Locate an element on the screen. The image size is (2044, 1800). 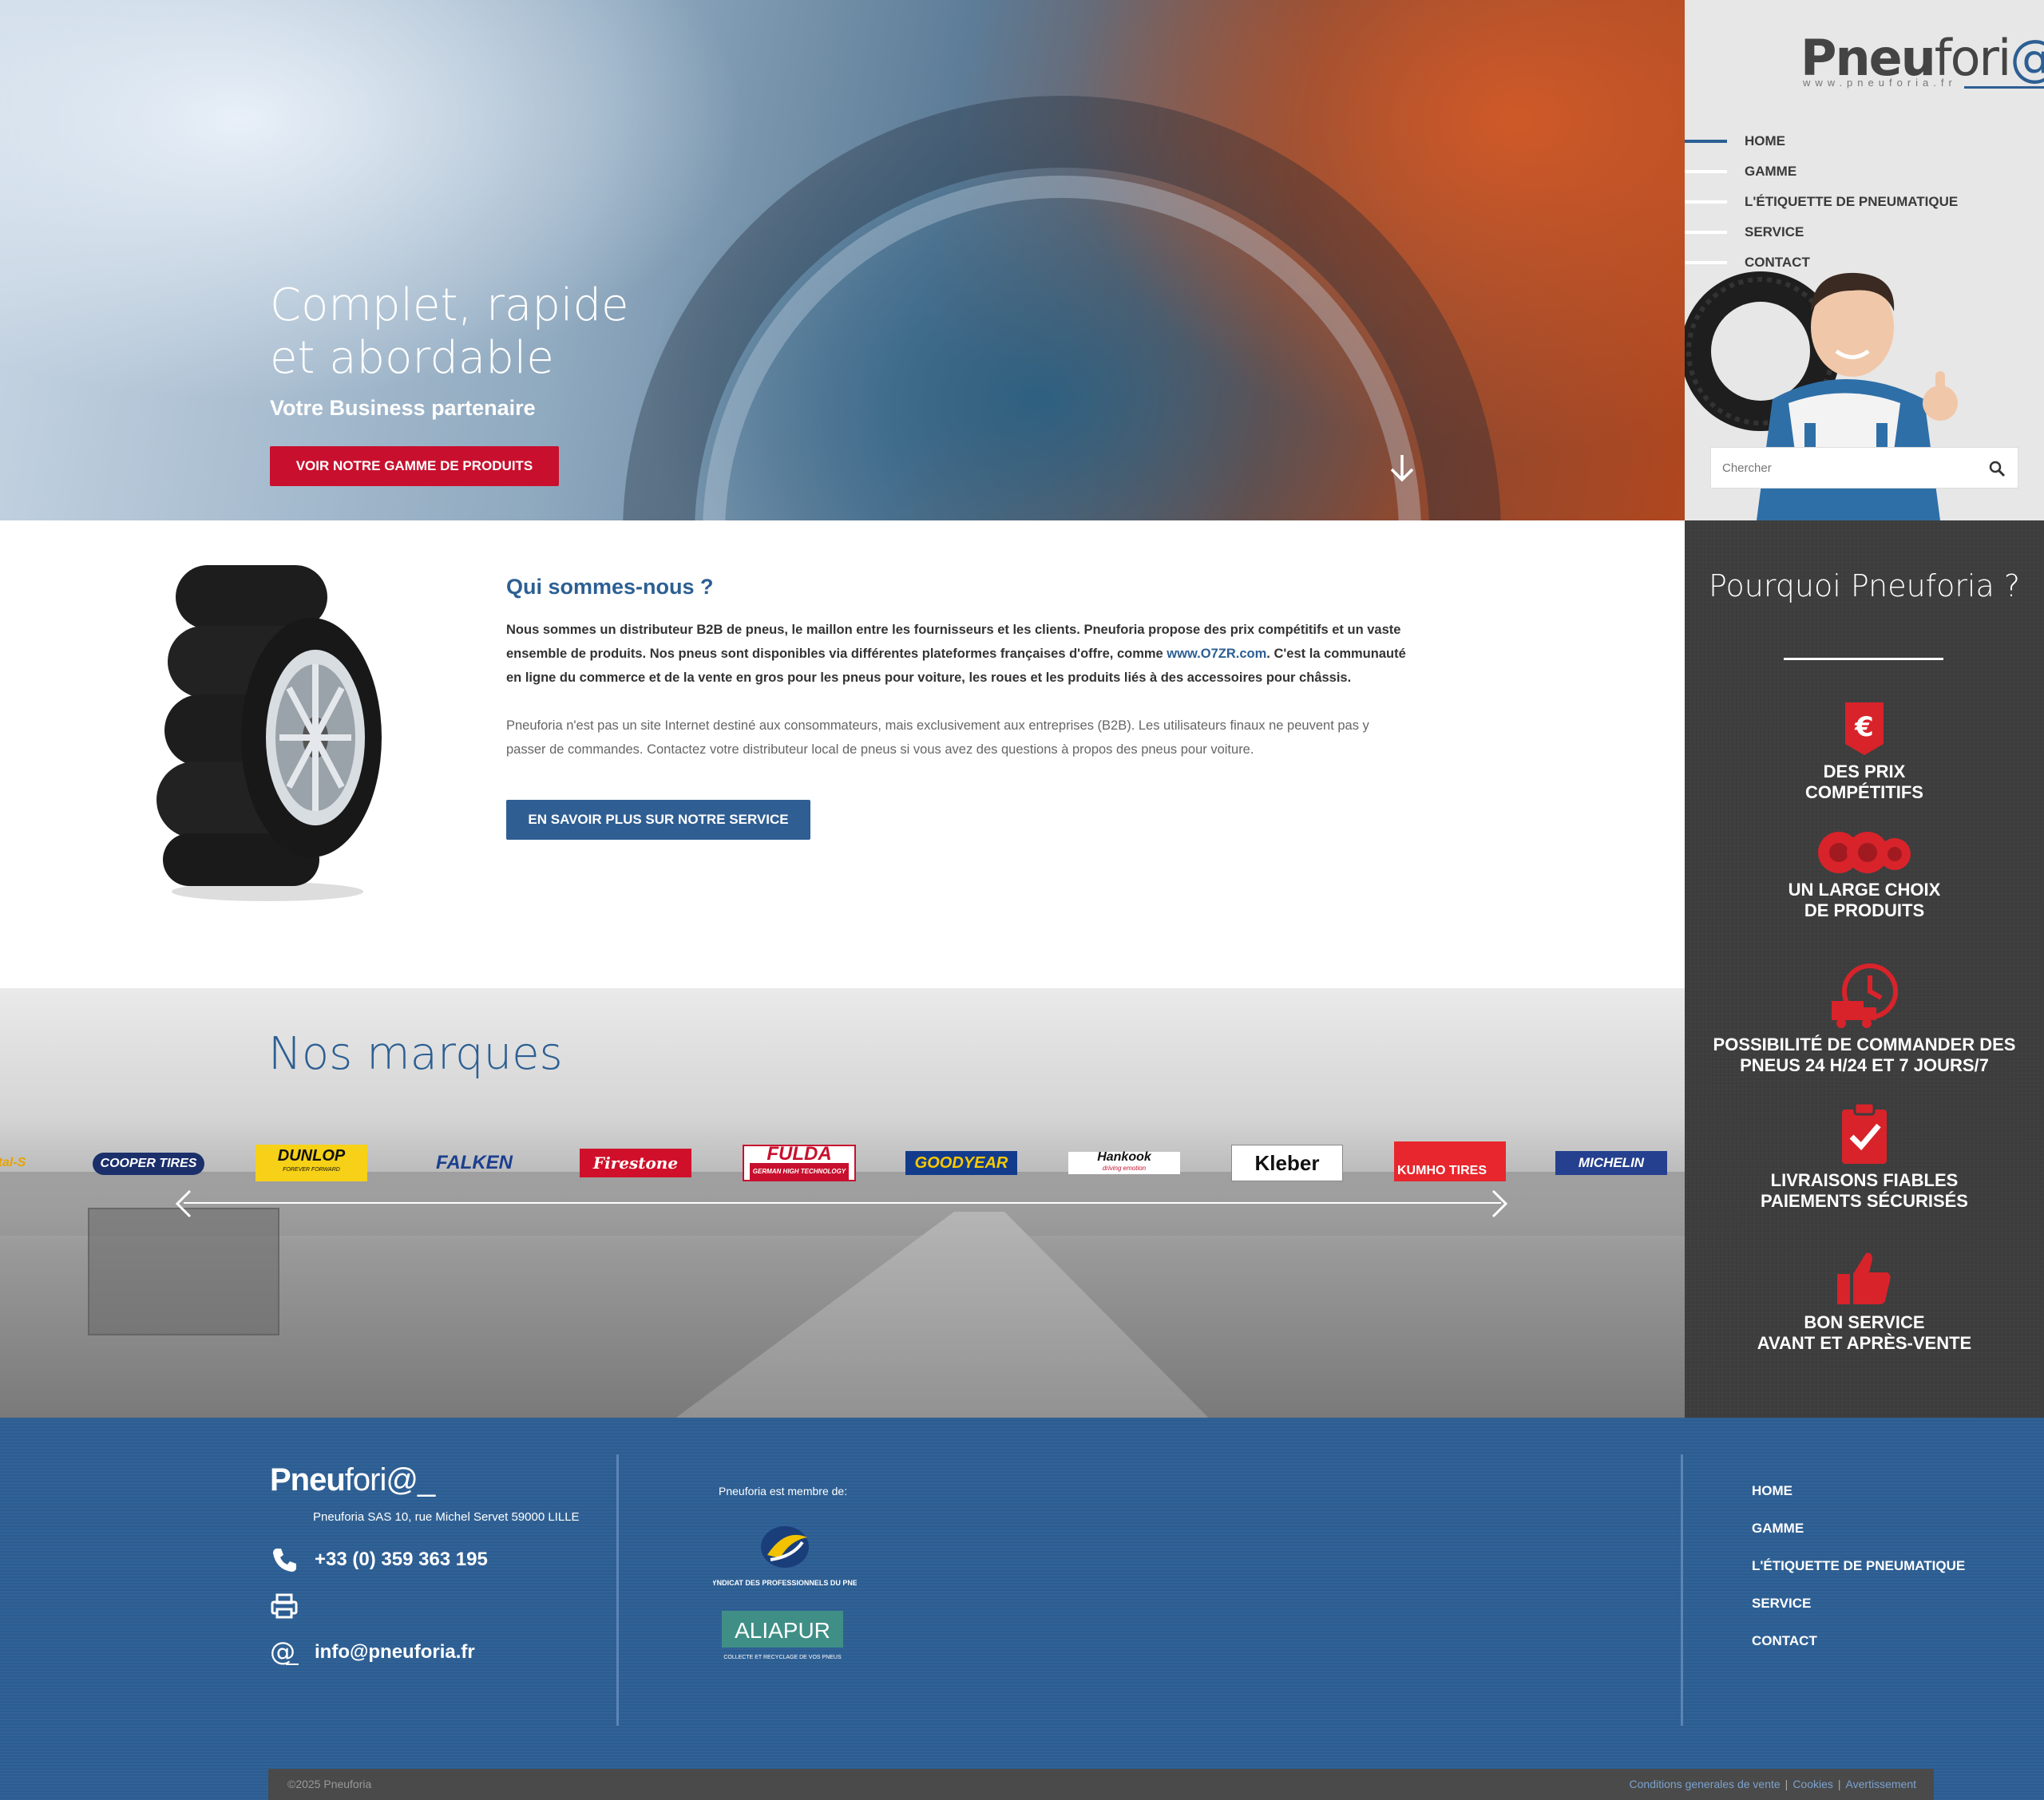
footer-logo: Pneufori@_ is located at coordinates (352, 1480).